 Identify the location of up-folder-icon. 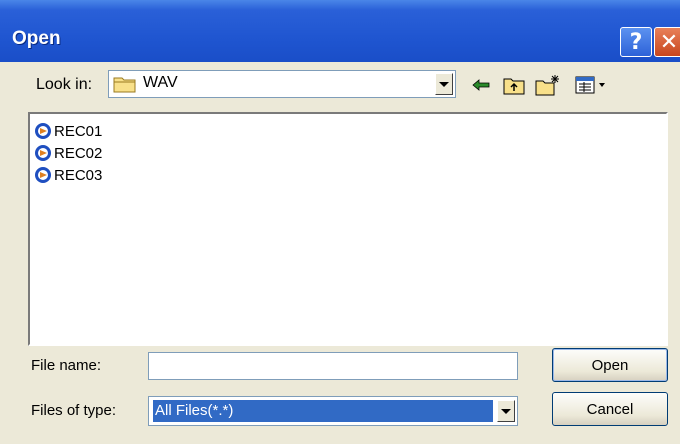
(514, 86).